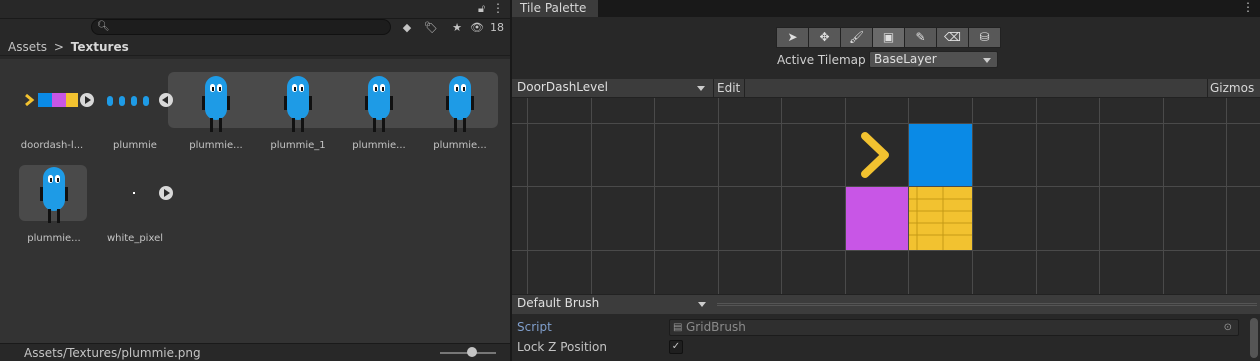  Describe the element at coordinates (431, 27) in the screenshot. I see `filter-by-label-icon: 🏷︎` at that location.